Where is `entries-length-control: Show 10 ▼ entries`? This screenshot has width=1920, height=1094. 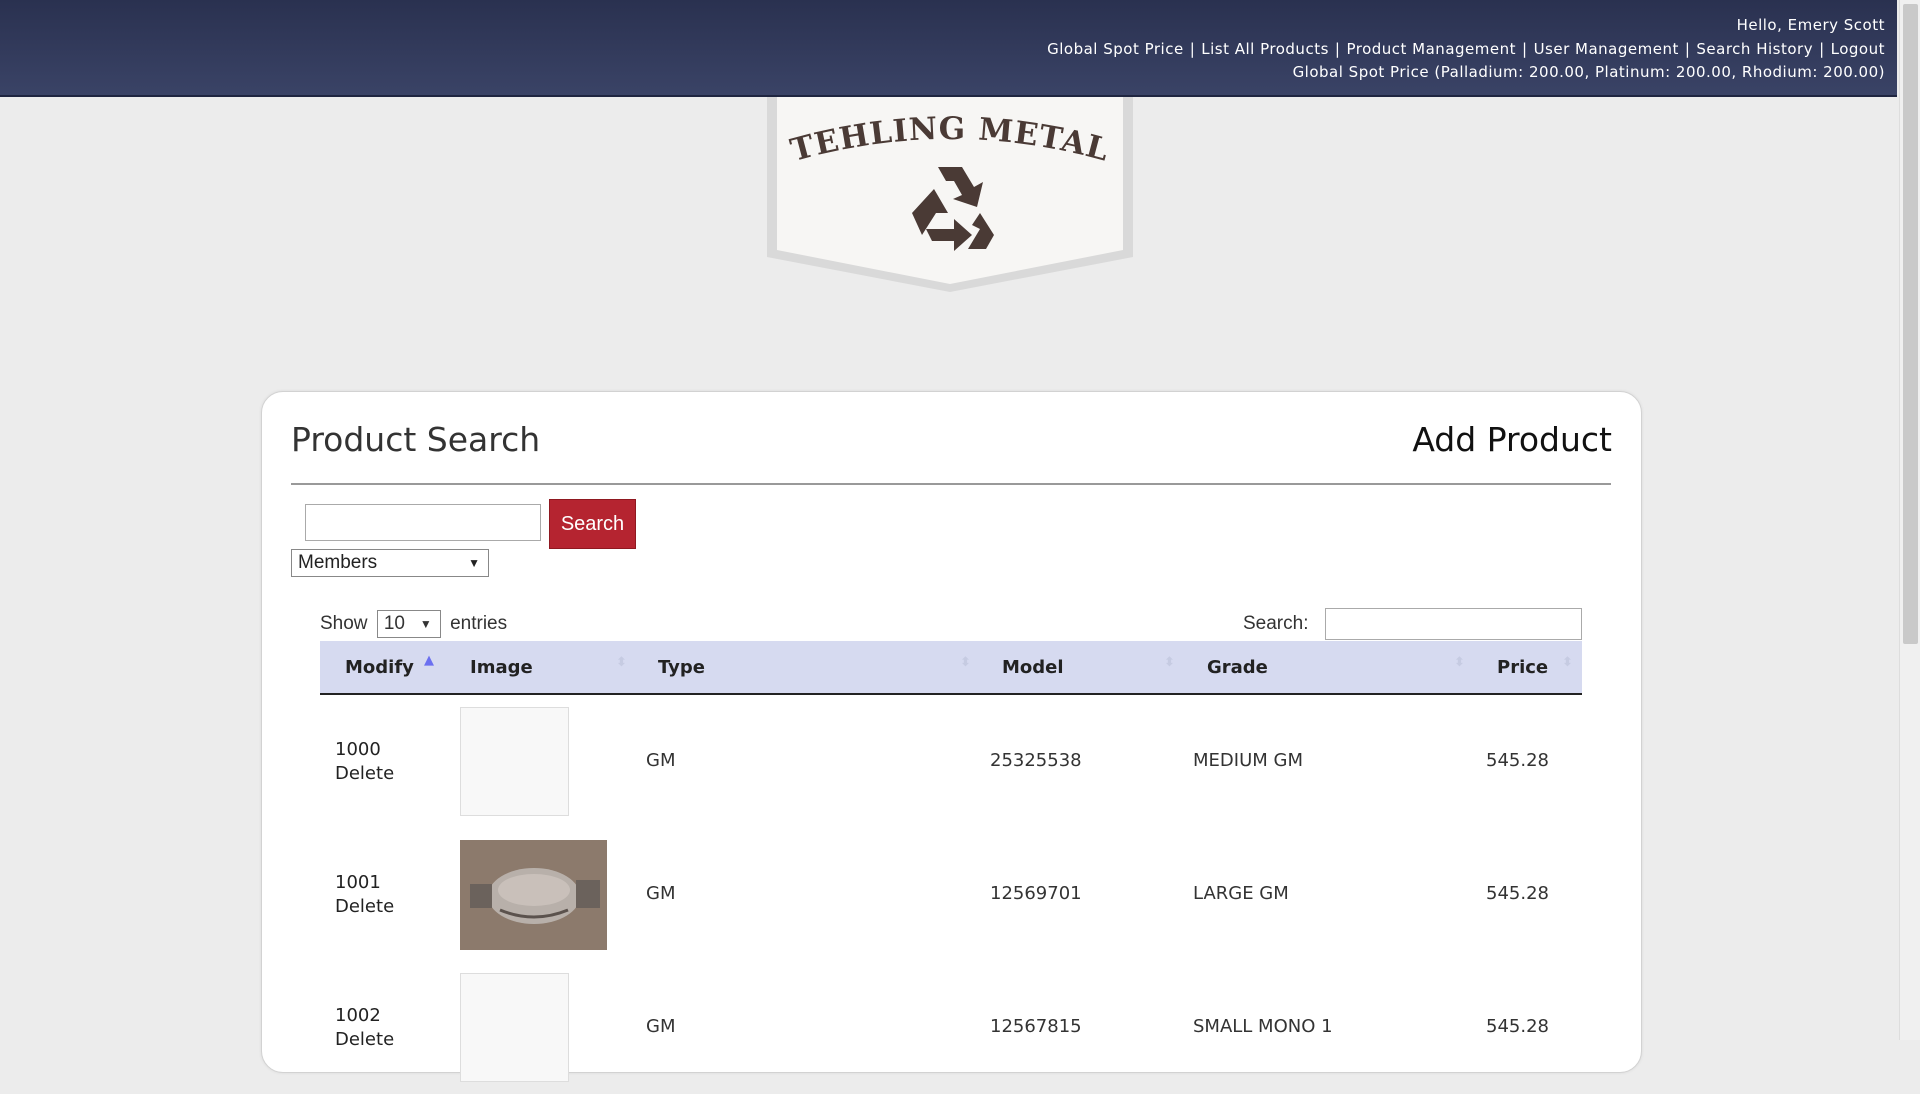 entries-length-control: Show 10 ▼ entries is located at coordinates (413, 624).